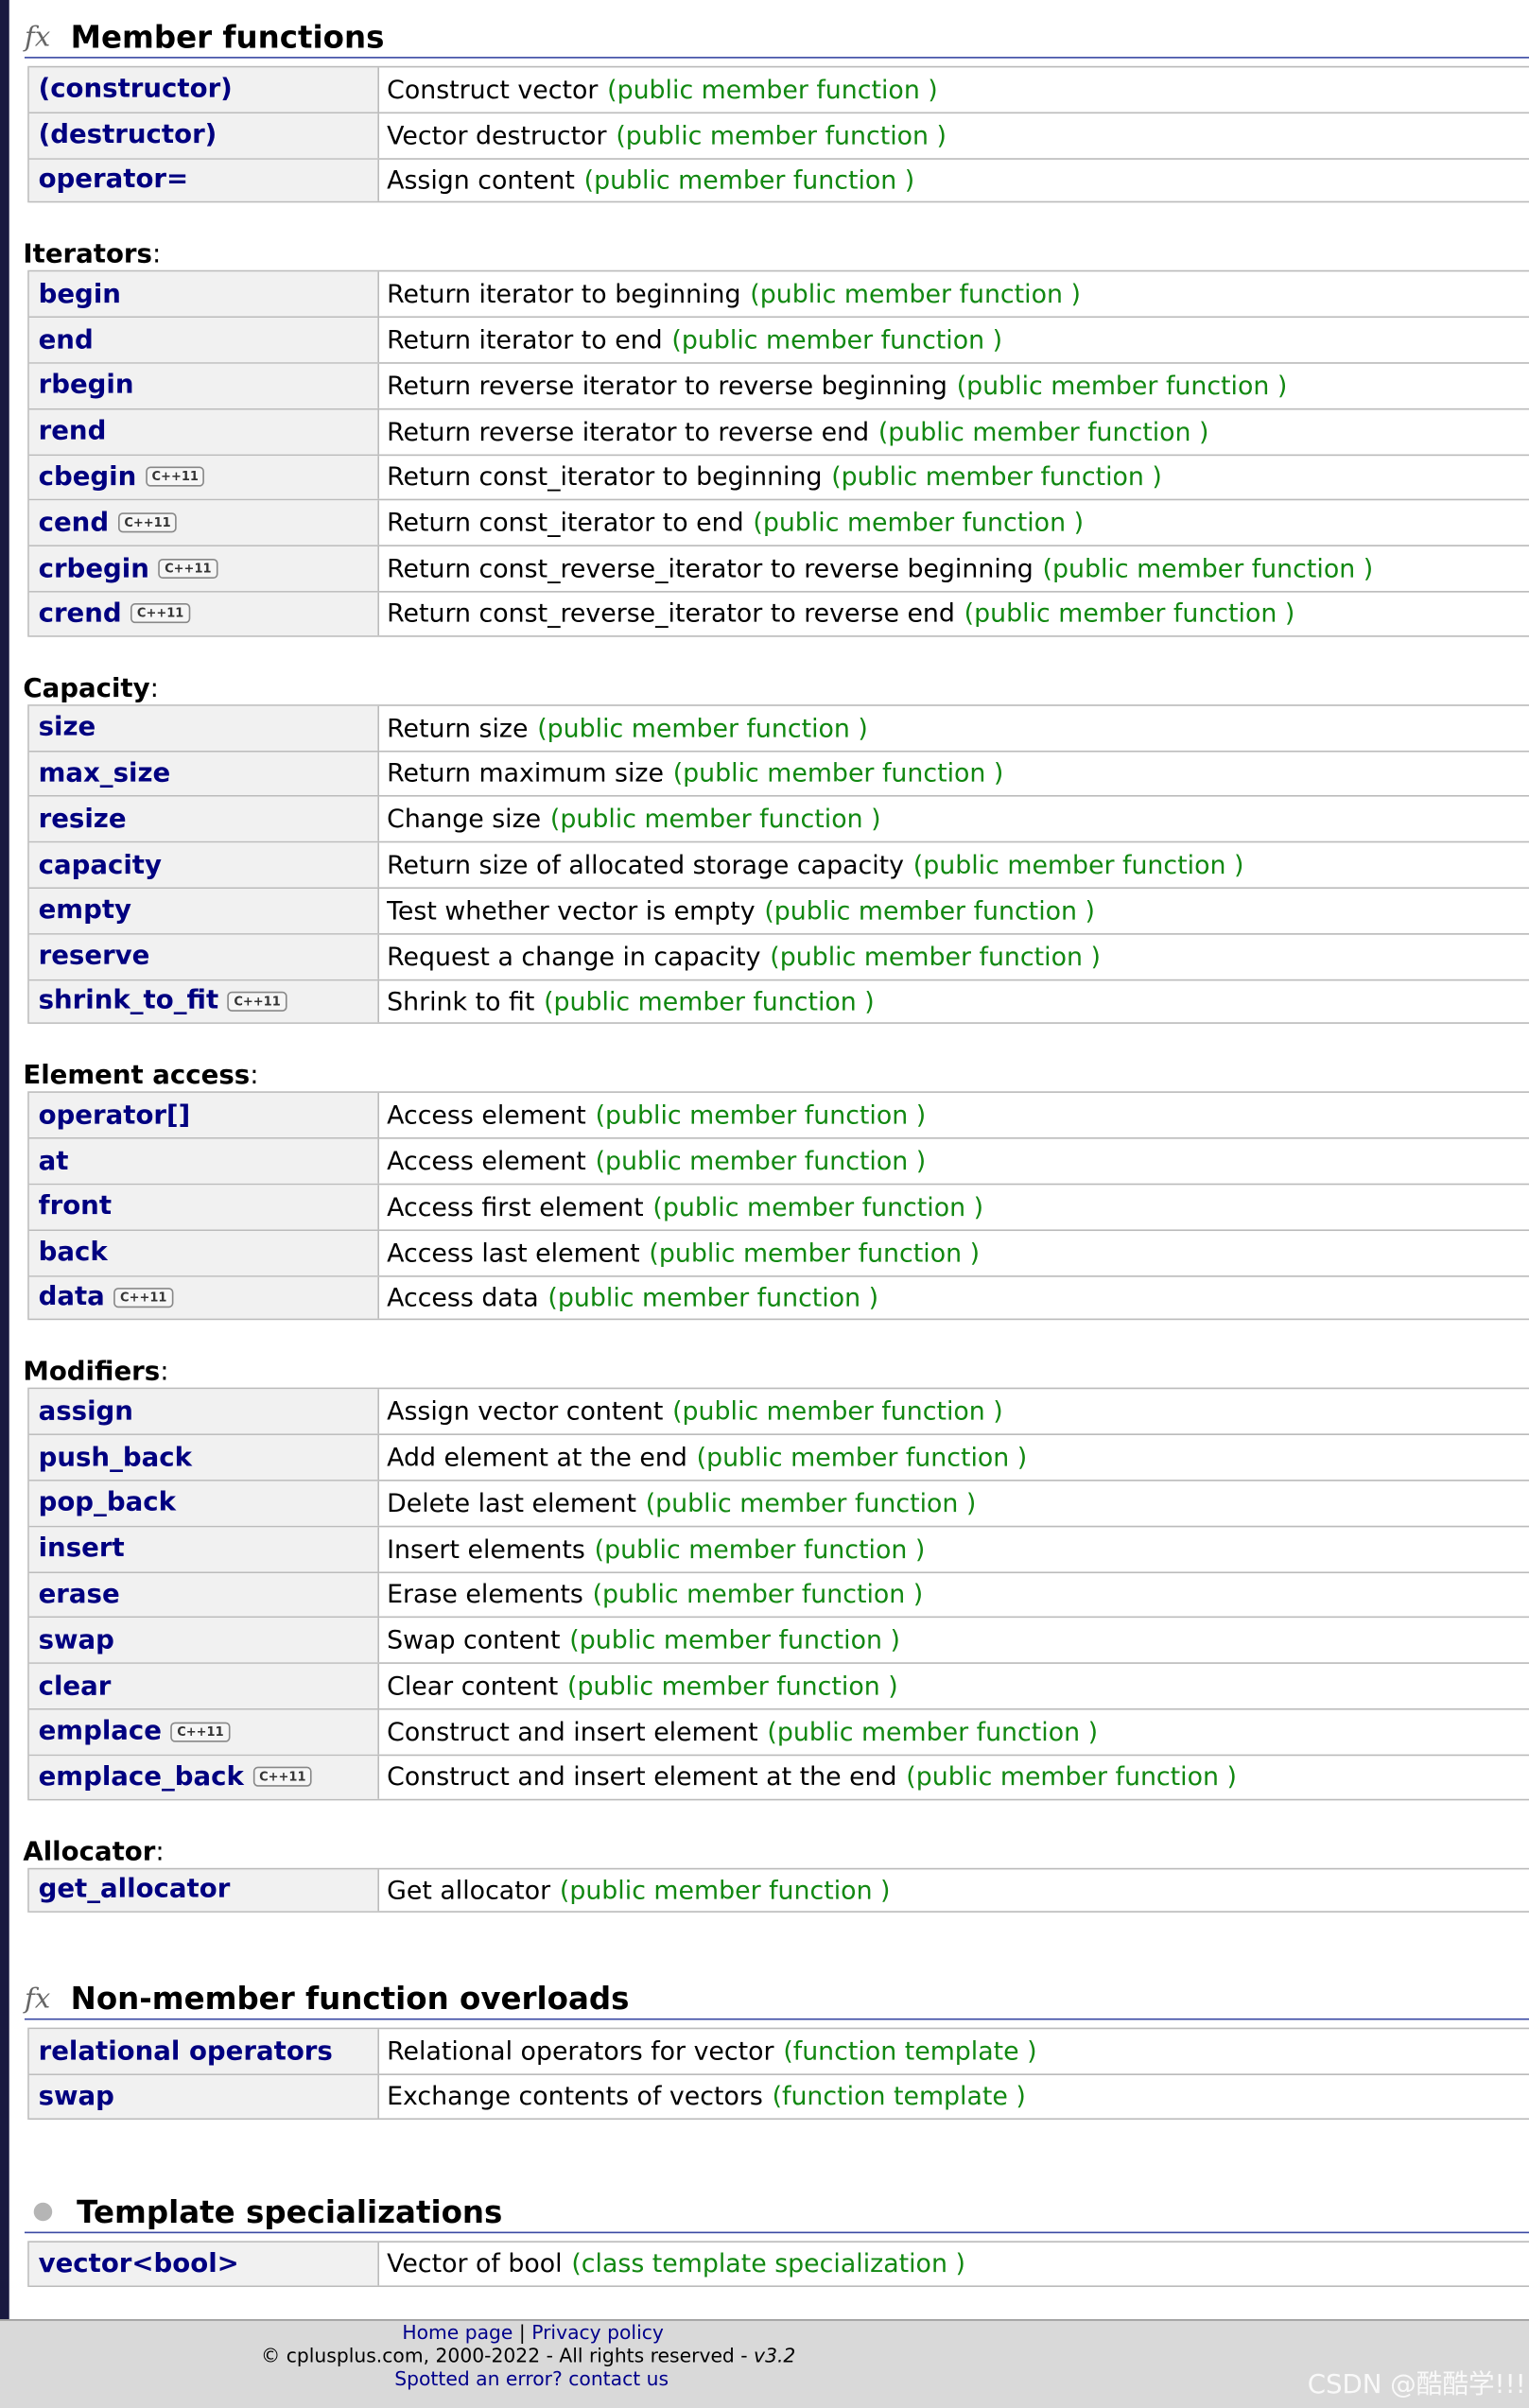  What do you see at coordinates (486, 1115) in the screenshot?
I see `member-description: Access element` at bounding box center [486, 1115].